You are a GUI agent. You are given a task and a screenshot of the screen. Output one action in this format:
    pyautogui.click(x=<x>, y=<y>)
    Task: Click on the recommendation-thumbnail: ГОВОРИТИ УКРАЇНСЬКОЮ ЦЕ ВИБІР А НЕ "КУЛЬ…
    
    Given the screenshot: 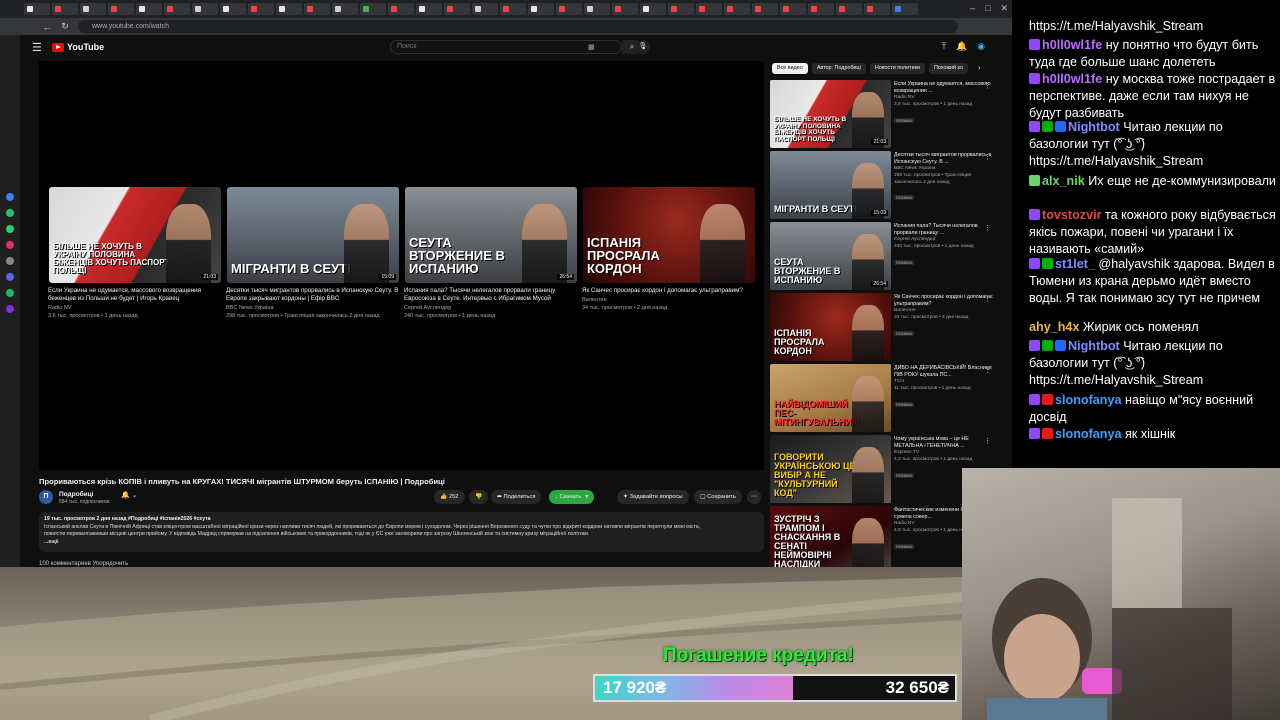 What is the action you would take?
    pyautogui.click(x=830, y=469)
    